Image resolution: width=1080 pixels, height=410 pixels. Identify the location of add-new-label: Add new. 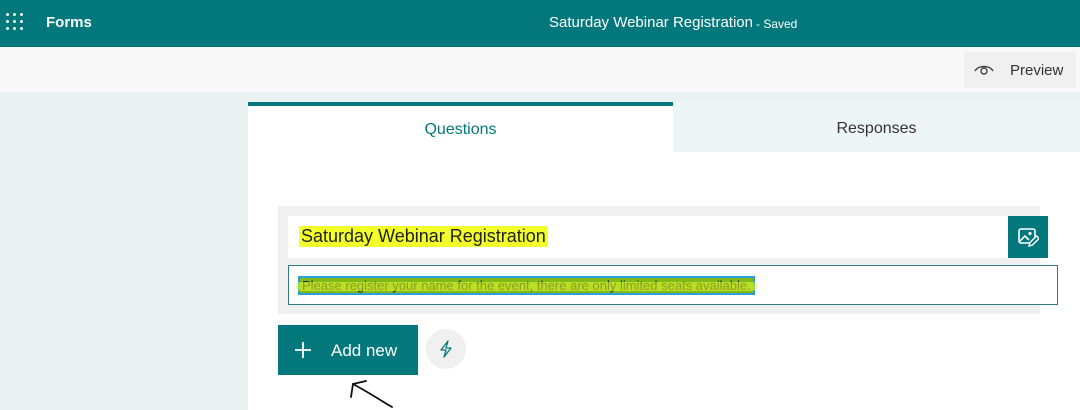
(364, 350).